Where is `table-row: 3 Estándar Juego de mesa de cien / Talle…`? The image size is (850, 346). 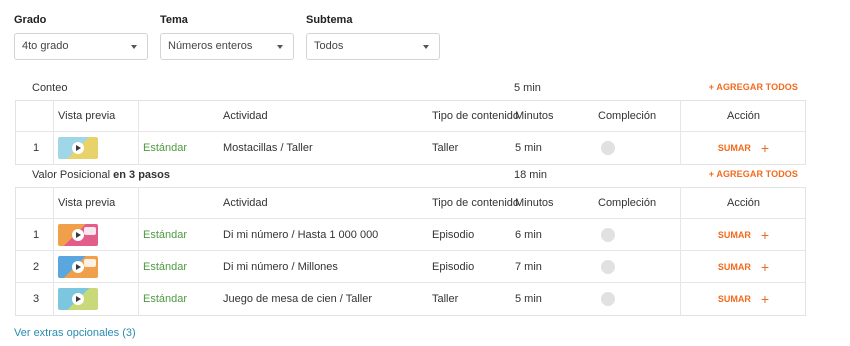 table-row: 3 Estándar Juego de mesa de cien / Talle… is located at coordinates (410, 299).